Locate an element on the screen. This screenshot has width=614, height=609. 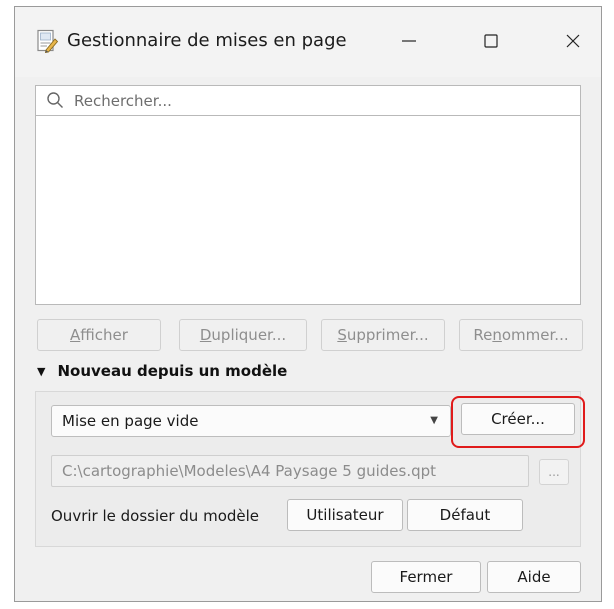
minimize-icon is located at coordinates (409, 41).